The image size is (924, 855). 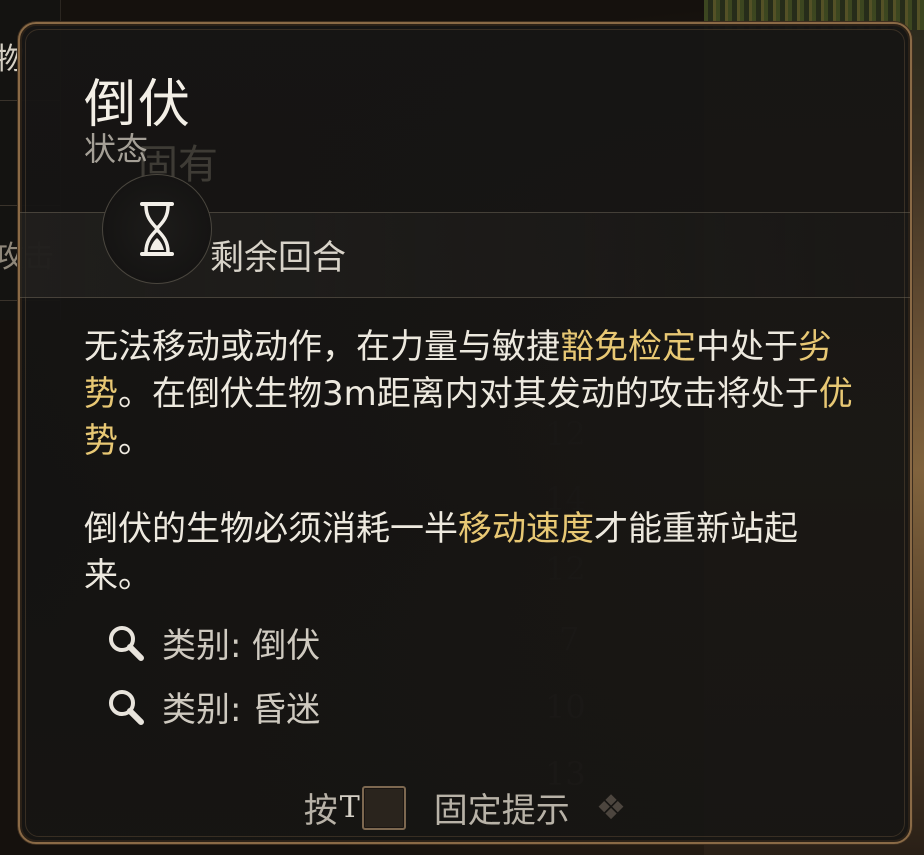 I want to click on description-paragraph-2: 倒伏的生物必须消耗一半移动速度才能重新站起来。, so click(x=469, y=553).